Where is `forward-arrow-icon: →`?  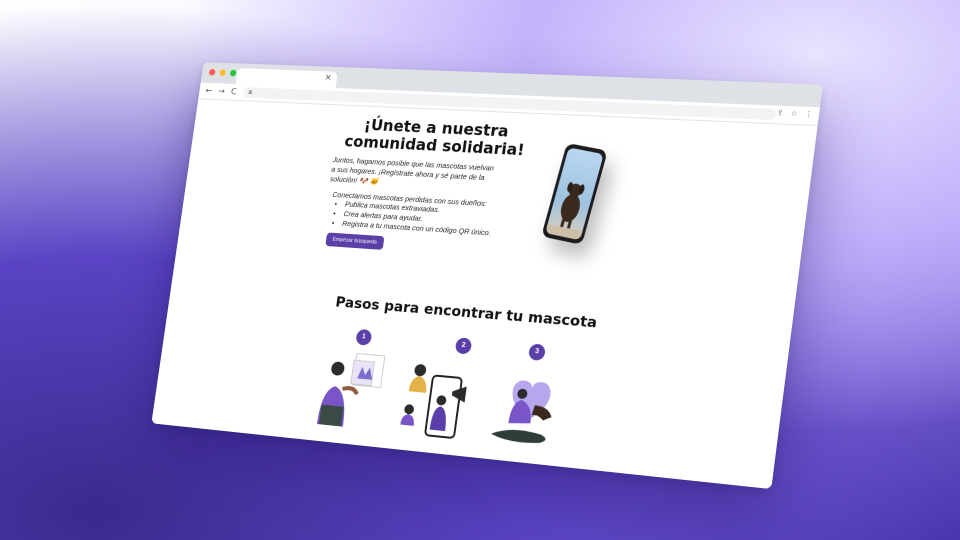 forward-arrow-icon: → is located at coordinates (222, 92).